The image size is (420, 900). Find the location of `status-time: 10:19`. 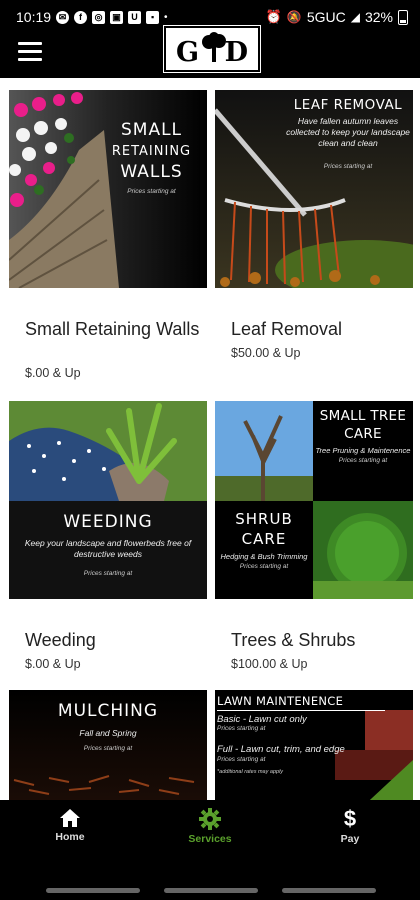

status-time: 10:19 is located at coordinates (34, 17).